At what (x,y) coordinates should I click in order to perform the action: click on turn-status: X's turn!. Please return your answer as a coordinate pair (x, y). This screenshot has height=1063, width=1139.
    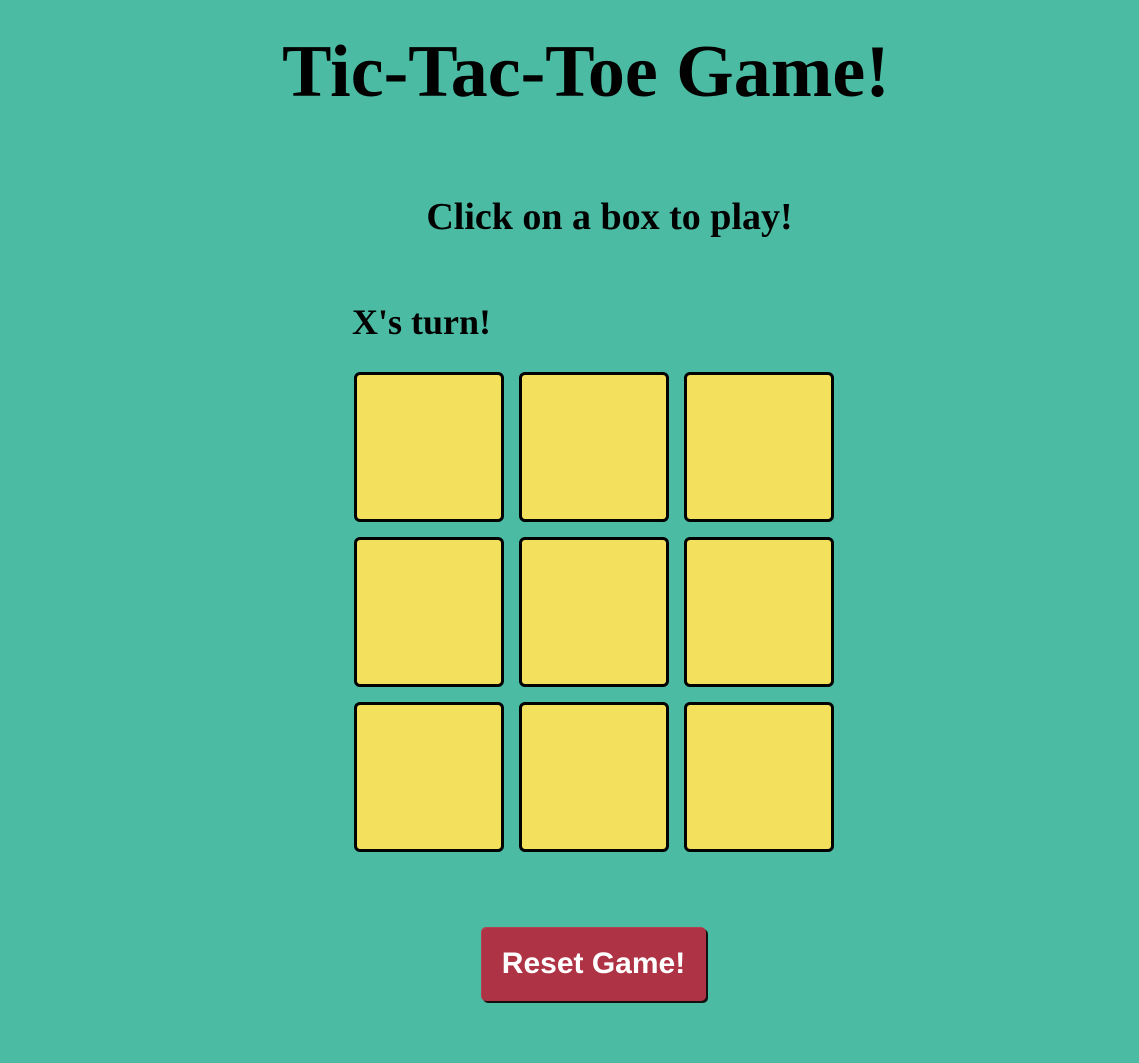
    Looking at the image, I should click on (422, 322).